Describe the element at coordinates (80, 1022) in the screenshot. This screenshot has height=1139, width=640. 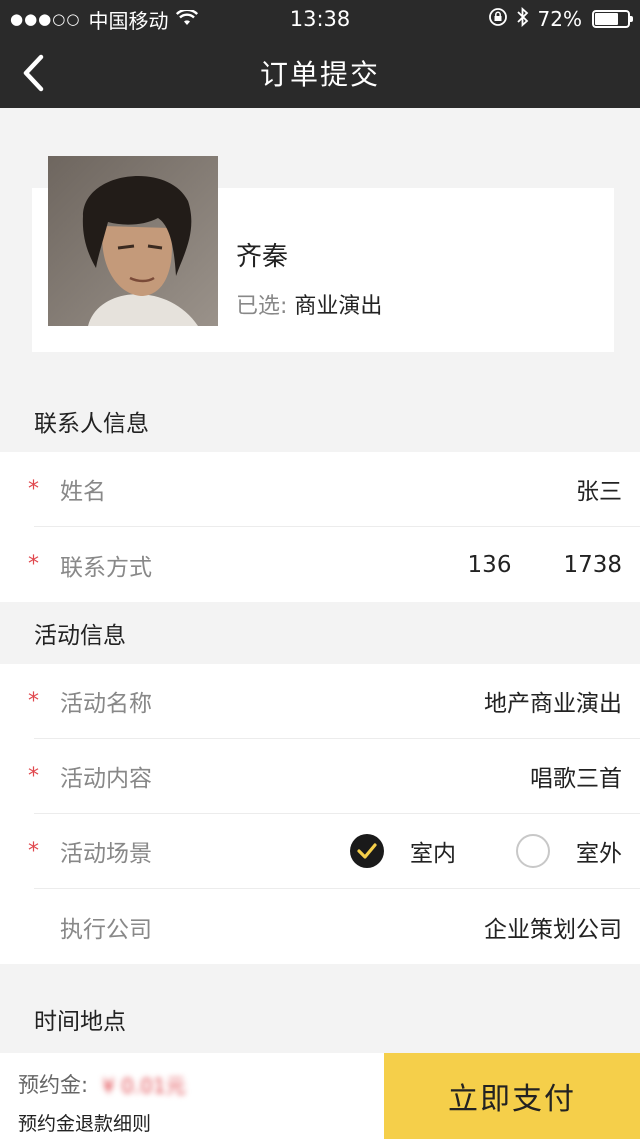
I see `time-place-section-header: 时间地点` at that location.